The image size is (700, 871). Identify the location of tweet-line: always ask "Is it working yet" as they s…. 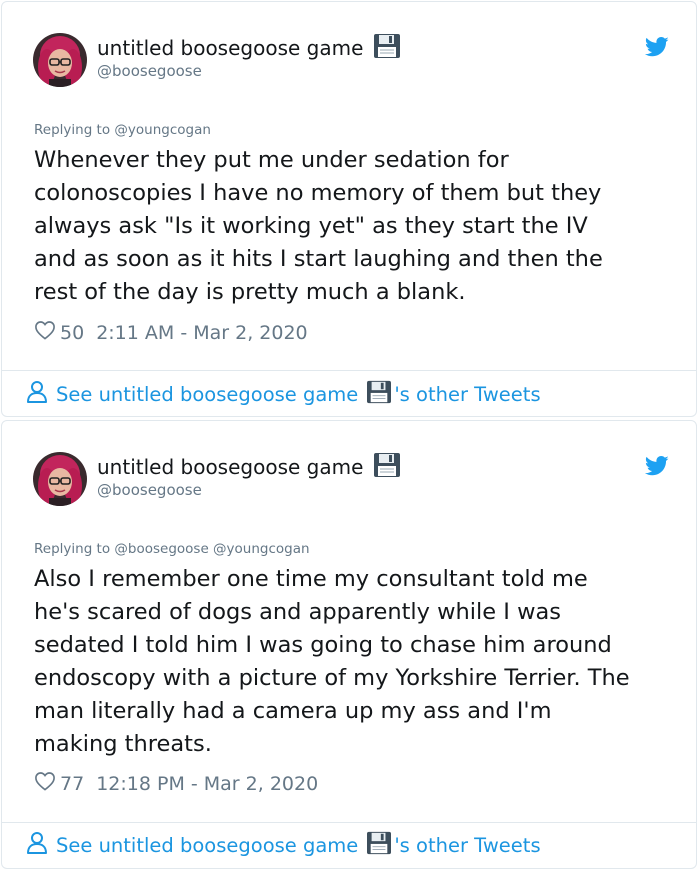
(311, 226).